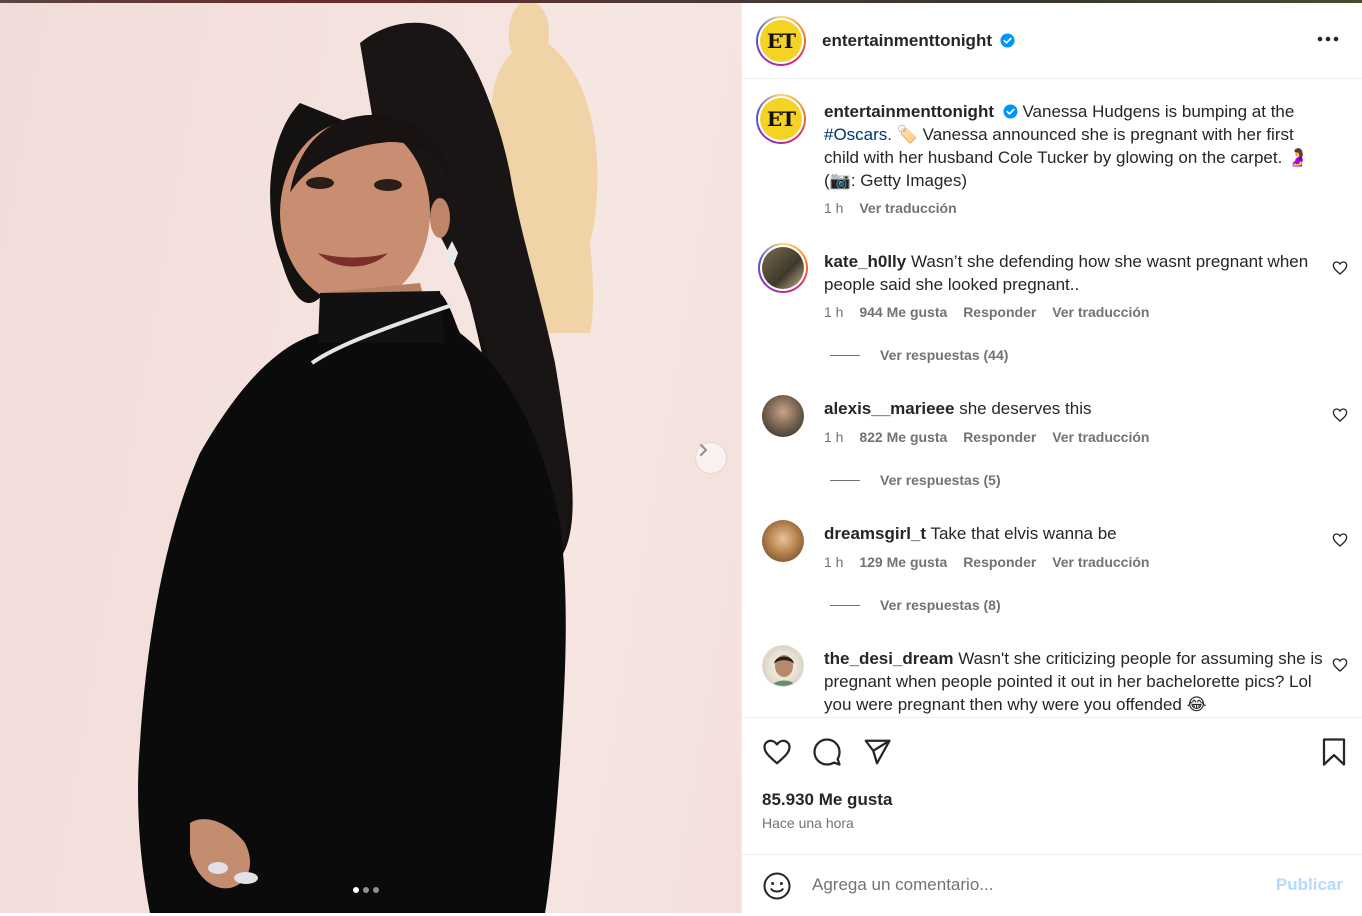 The height and width of the screenshot is (916, 1362). What do you see at coordinates (1309, 885) in the screenshot?
I see `publish-button: Publicar` at bounding box center [1309, 885].